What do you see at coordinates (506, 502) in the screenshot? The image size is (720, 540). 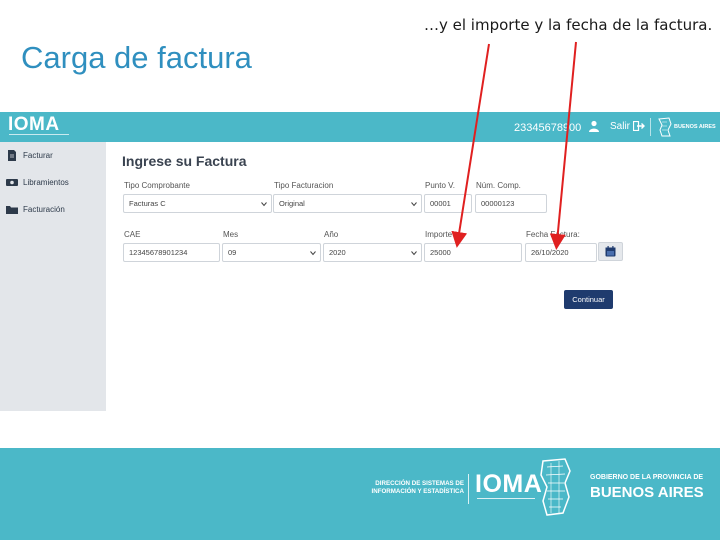 I see `footer-ioma-underline` at bounding box center [506, 502].